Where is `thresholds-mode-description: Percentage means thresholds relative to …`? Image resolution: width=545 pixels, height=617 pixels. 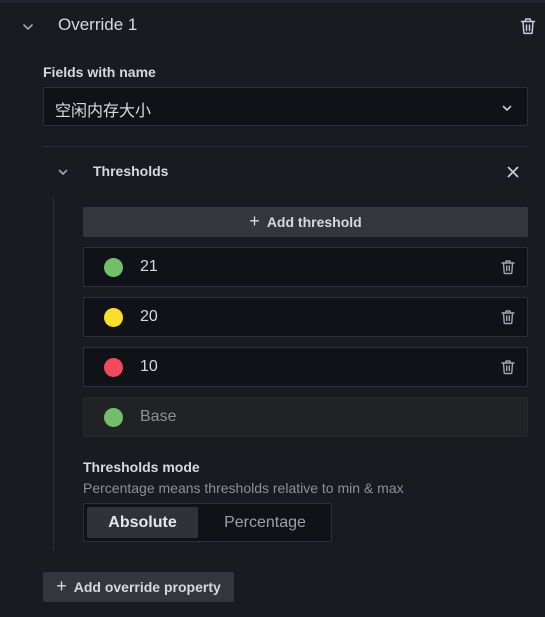
thresholds-mode-description: Percentage means thresholds relative to … is located at coordinates (243, 488).